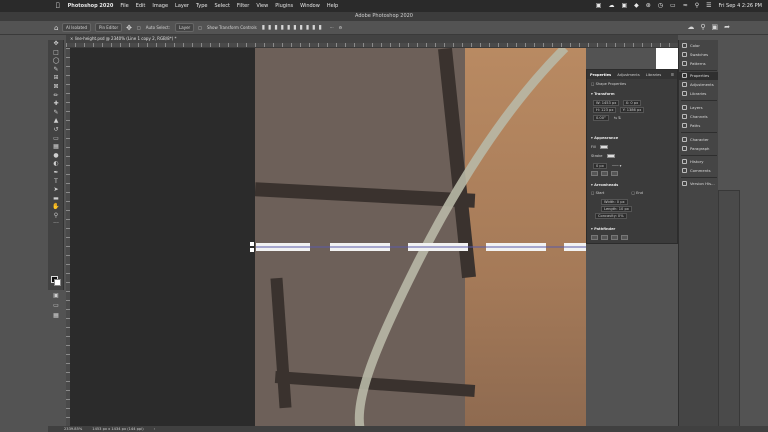  I want to click on dock-item-color: Color, so click(699, 46).